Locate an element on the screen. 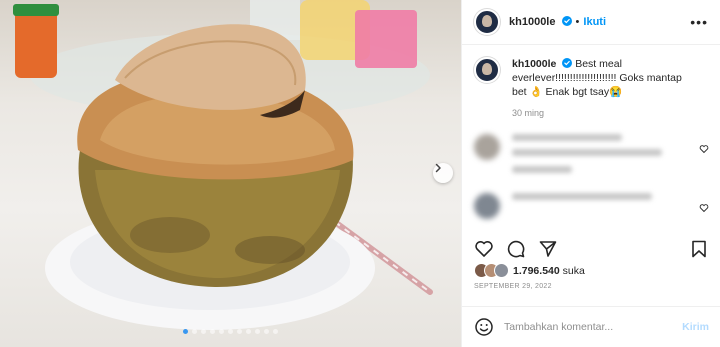  username-link: kh1000le is located at coordinates (540, 22).